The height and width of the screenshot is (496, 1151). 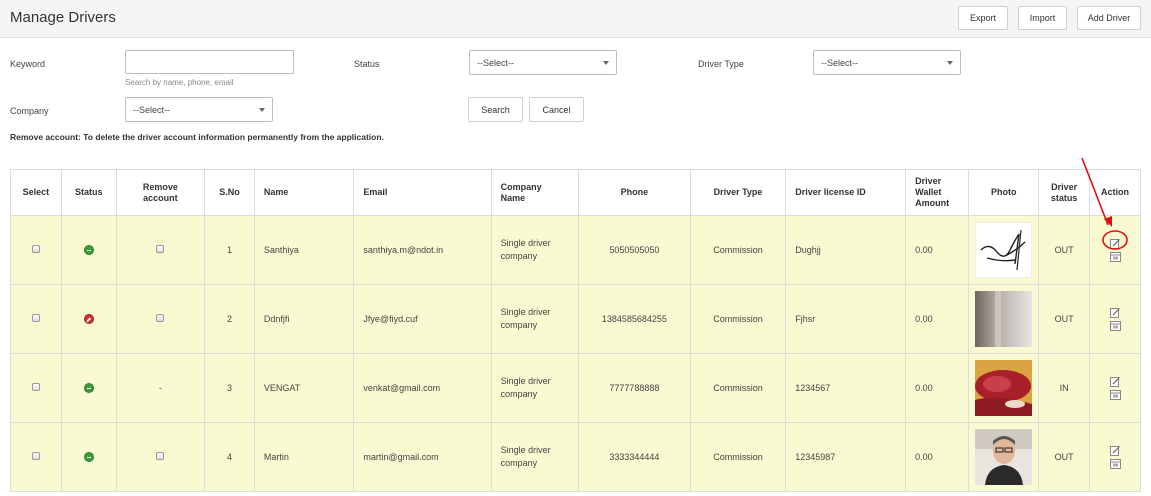 I want to click on driver-photo-wall, so click(x=1004, y=319).